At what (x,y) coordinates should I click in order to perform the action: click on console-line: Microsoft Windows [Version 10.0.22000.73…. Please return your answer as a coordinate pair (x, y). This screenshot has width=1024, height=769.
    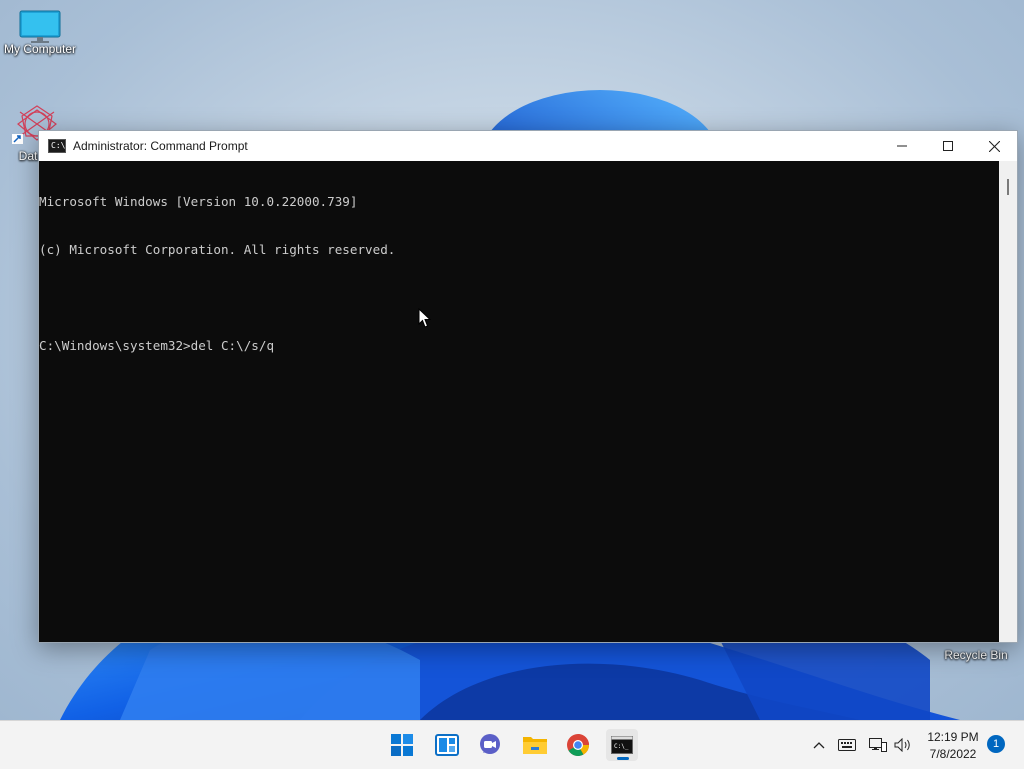
    Looking at the image, I should click on (198, 201).